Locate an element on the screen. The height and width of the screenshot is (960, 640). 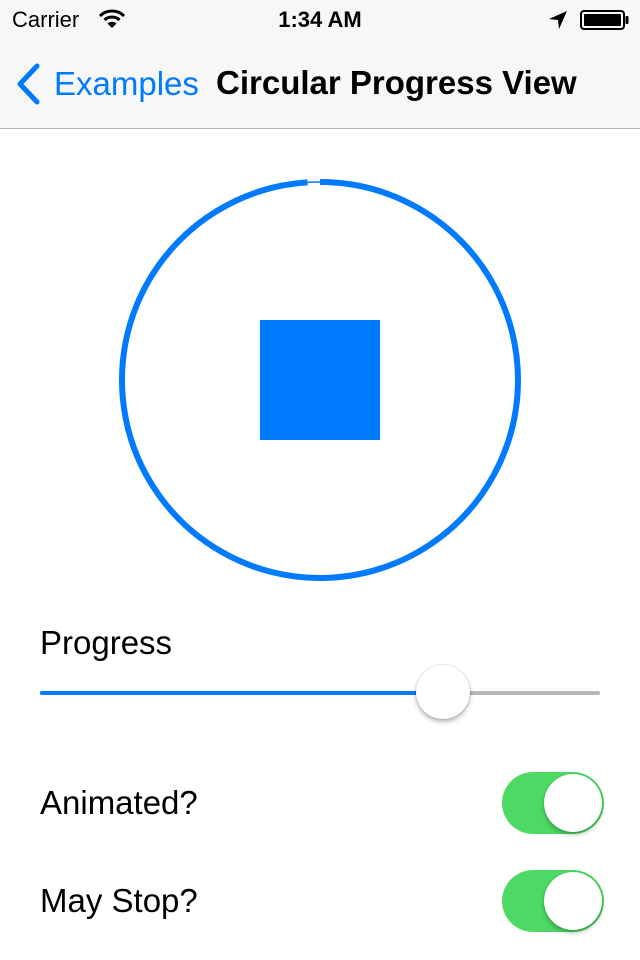
chevron-left-icon is located at coordinates (28, 84).